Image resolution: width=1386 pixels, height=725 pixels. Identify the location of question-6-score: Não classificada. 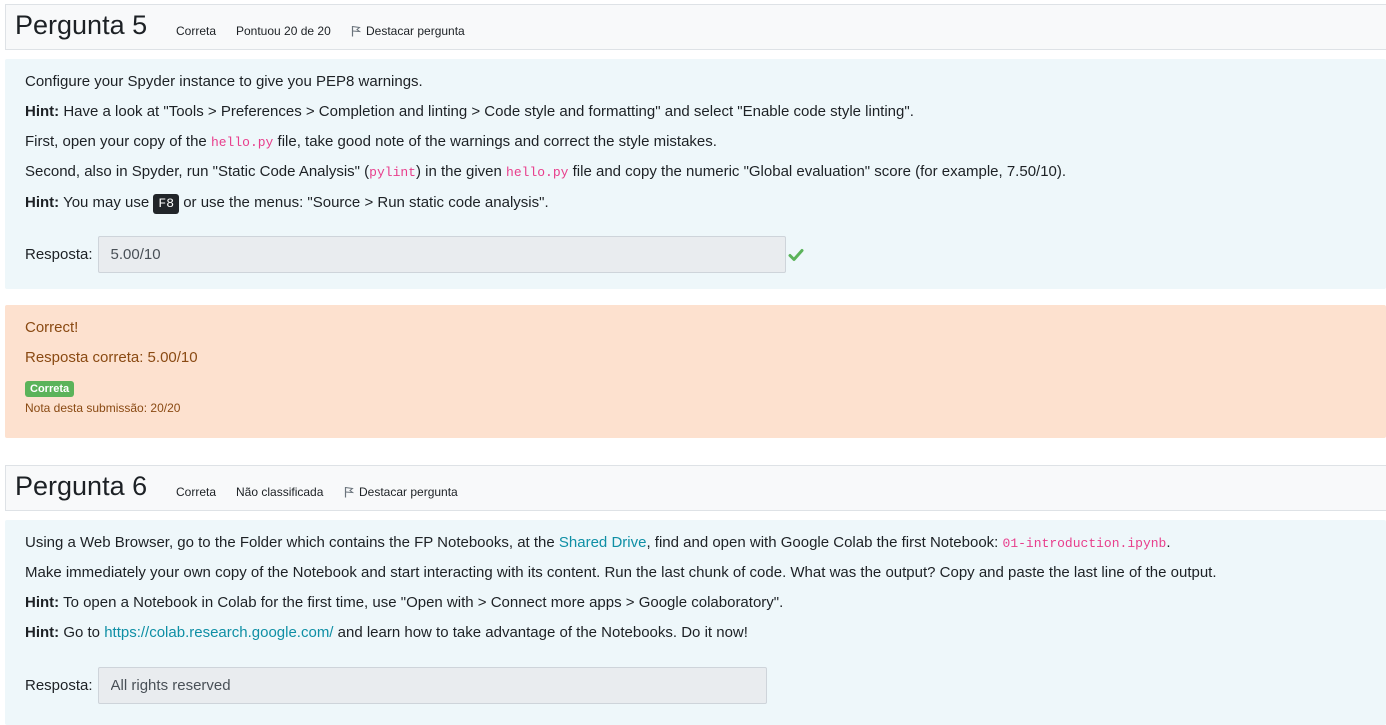
(280, 492).